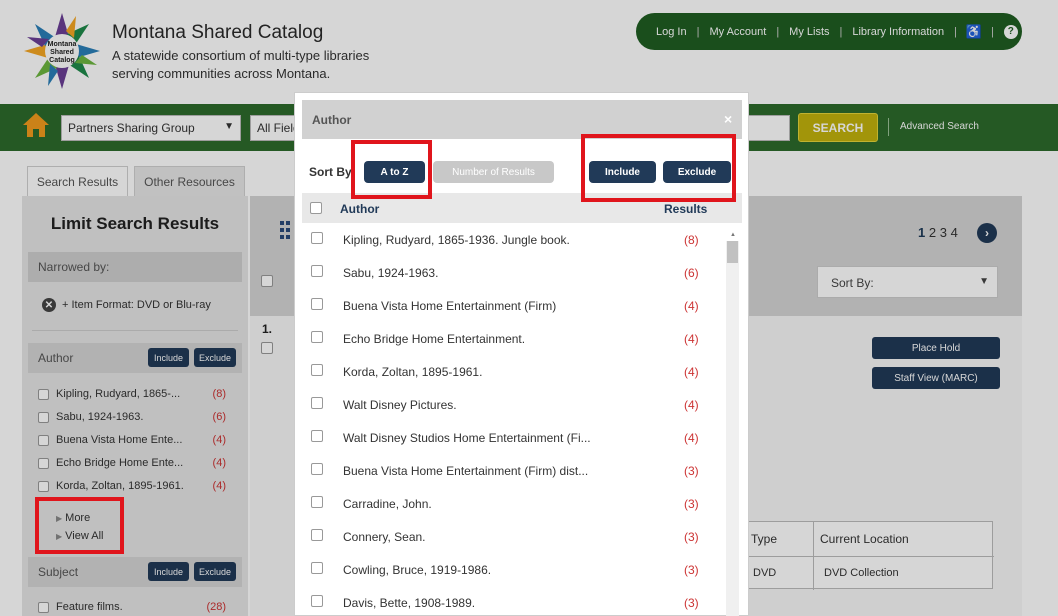 The width and height of the screenshot is (1058, 616). What do you see at coordinates (514, 569) in the screenshot?
I see `list-item: Cowling, Bruce, 1919-1986. (3)` at bounding box center [514, 569].